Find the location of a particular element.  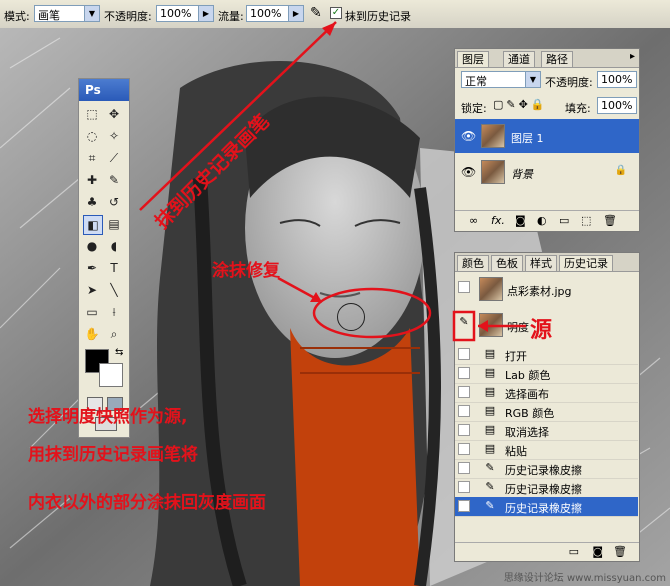

pen-icon: ✒ is located at coordinates (92, 268).